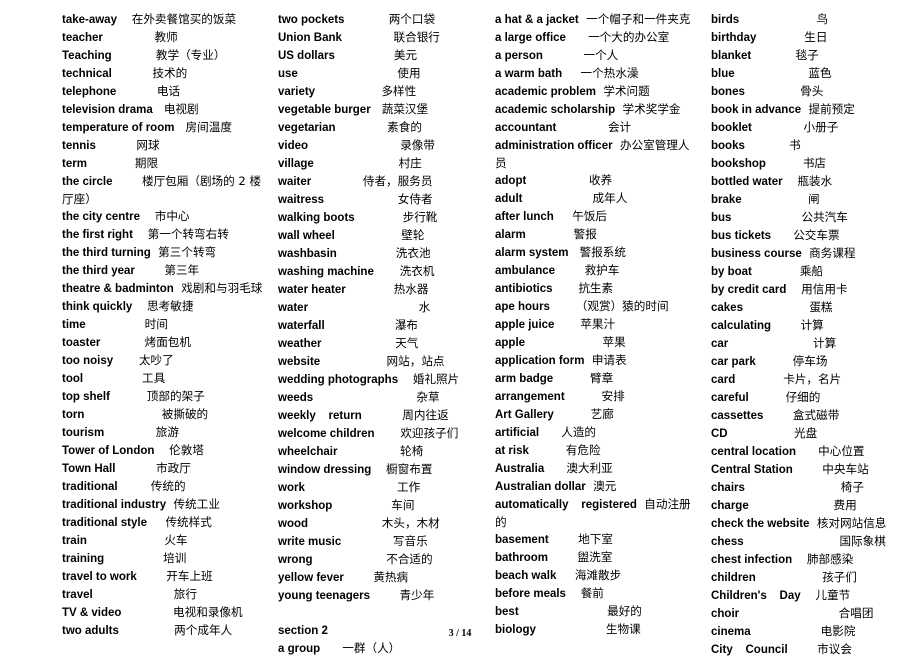 Image resolution: width=920 pixels, height=659 pixels. What do you see at coordinates (719, 434) in the screenshot?
I see `english-term: CD` at bounding box center [719, 434].